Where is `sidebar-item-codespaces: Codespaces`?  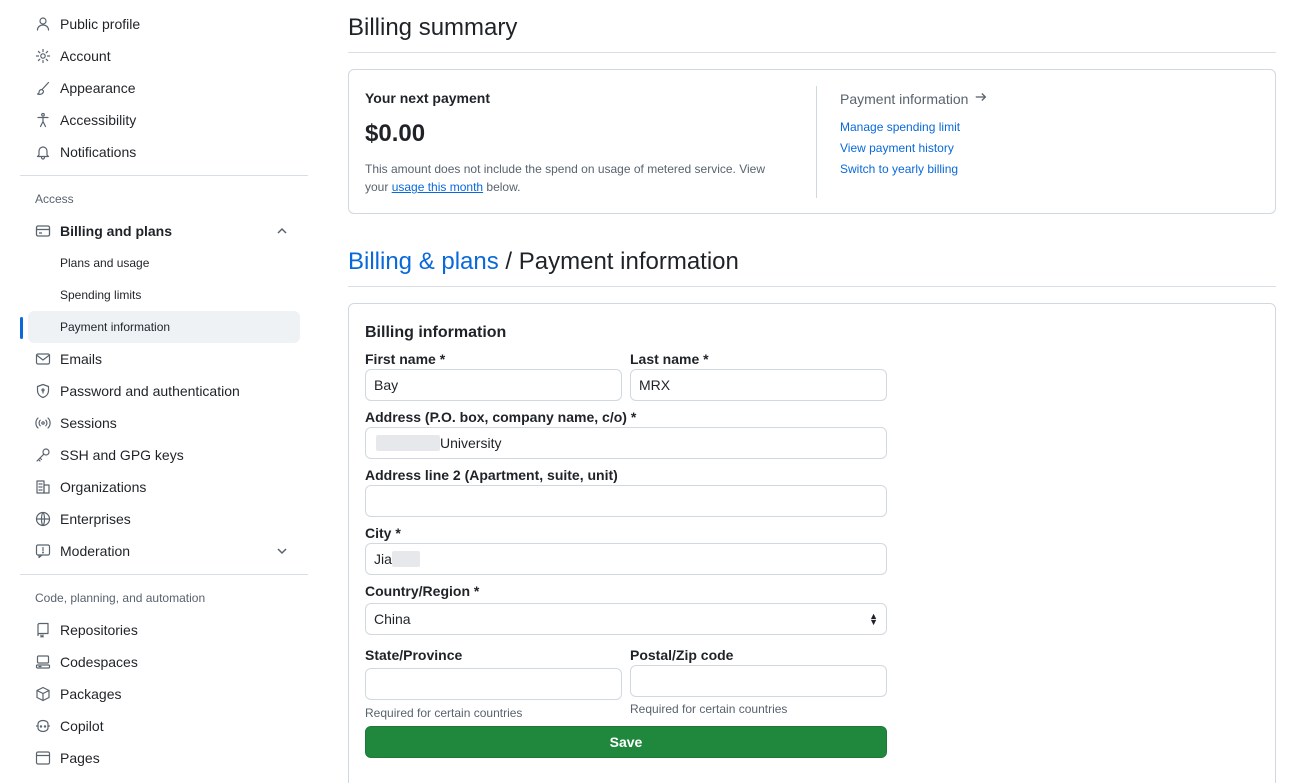 sidebar-item-codespaces: Codespaces is located at coordinates (165, 662).